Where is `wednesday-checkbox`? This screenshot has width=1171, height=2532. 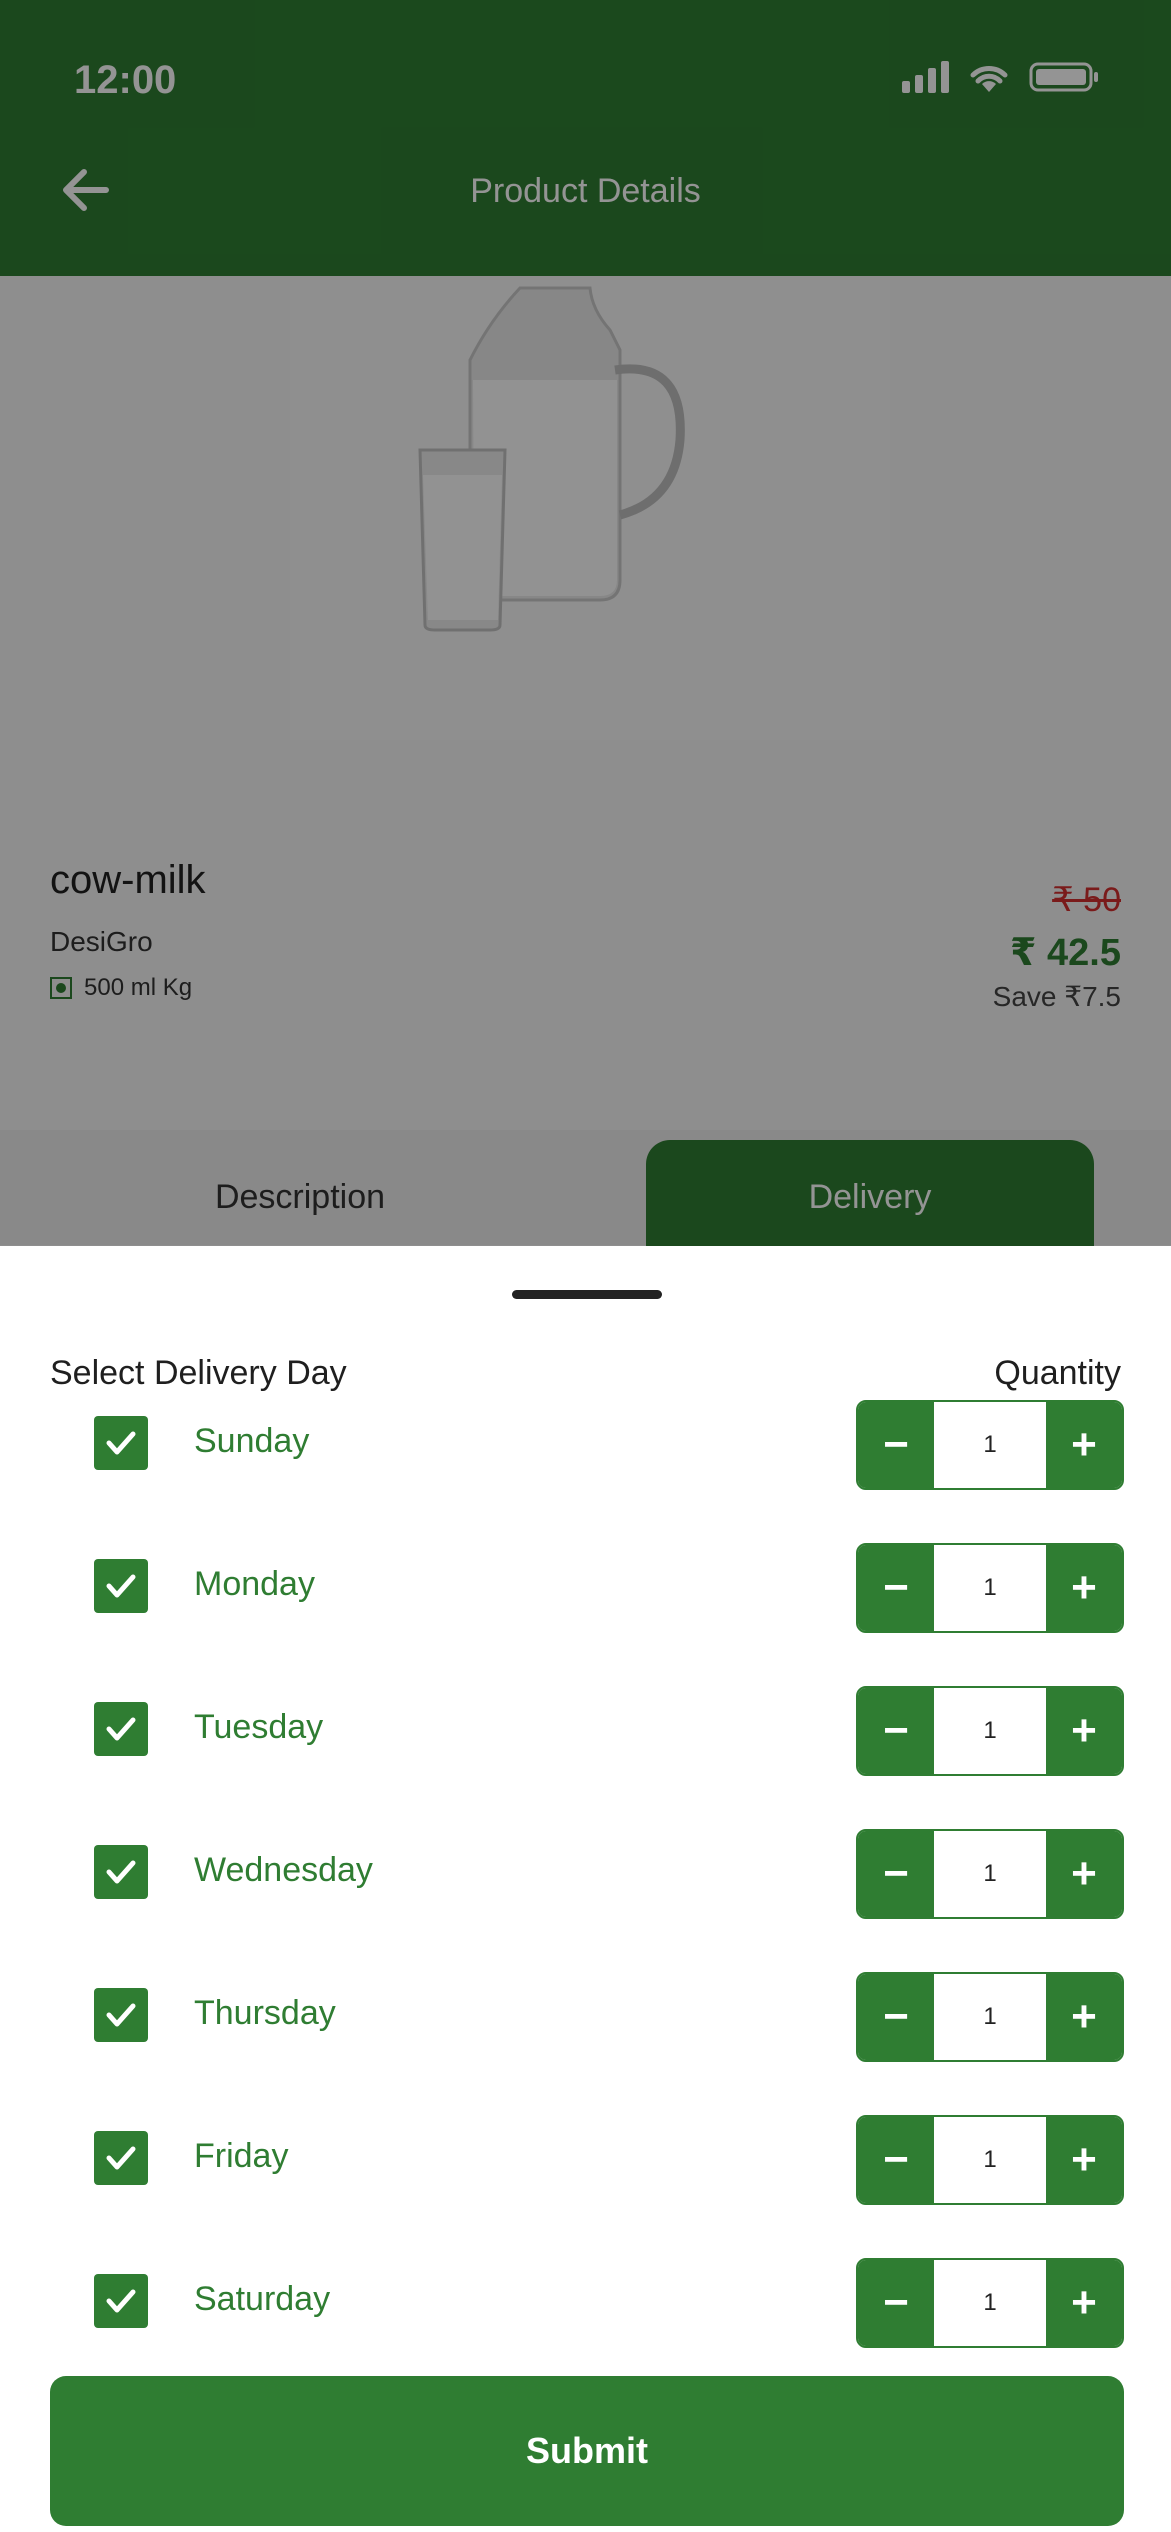
wednesday-checkbox is located at coordinates (121, 1872).